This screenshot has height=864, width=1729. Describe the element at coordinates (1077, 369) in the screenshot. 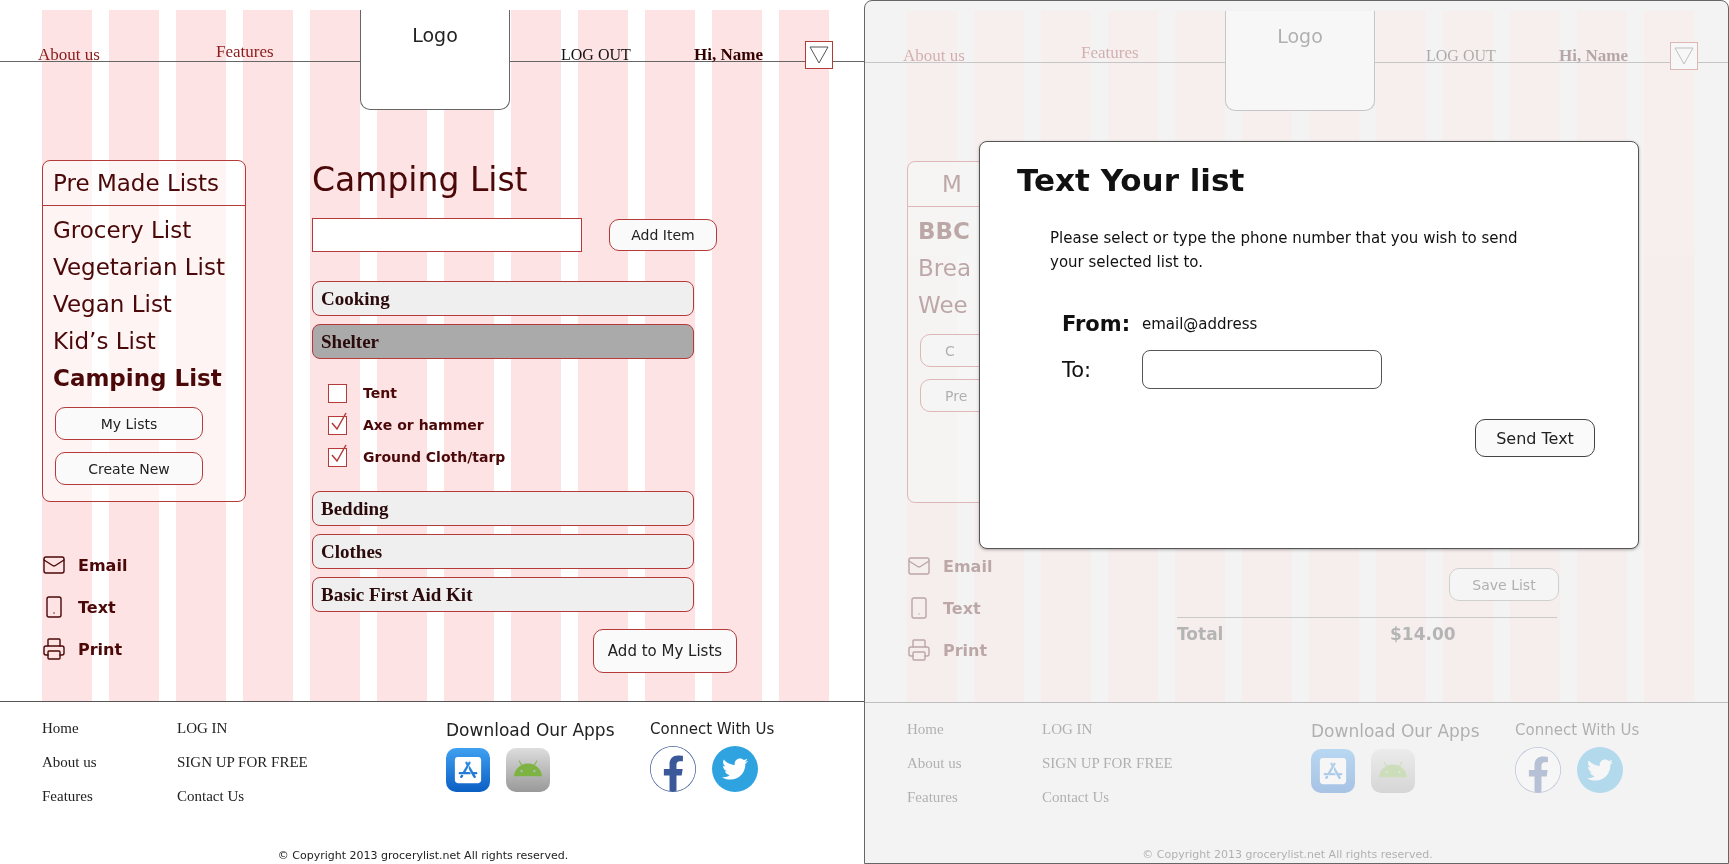

I see `to-label: To:` at that location.